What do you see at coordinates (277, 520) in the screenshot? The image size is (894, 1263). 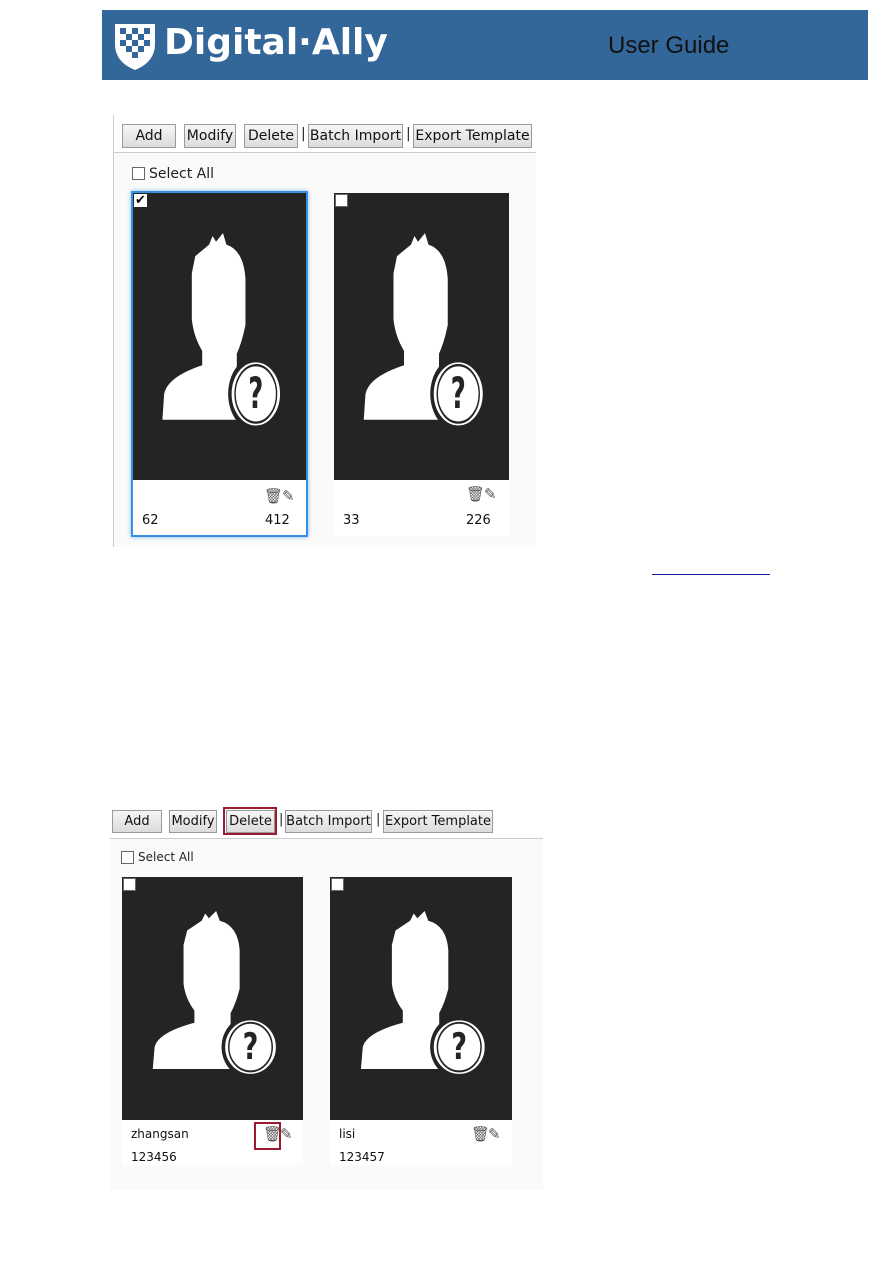 I see `card-id-right: 412` at bounding box center [277, 520].